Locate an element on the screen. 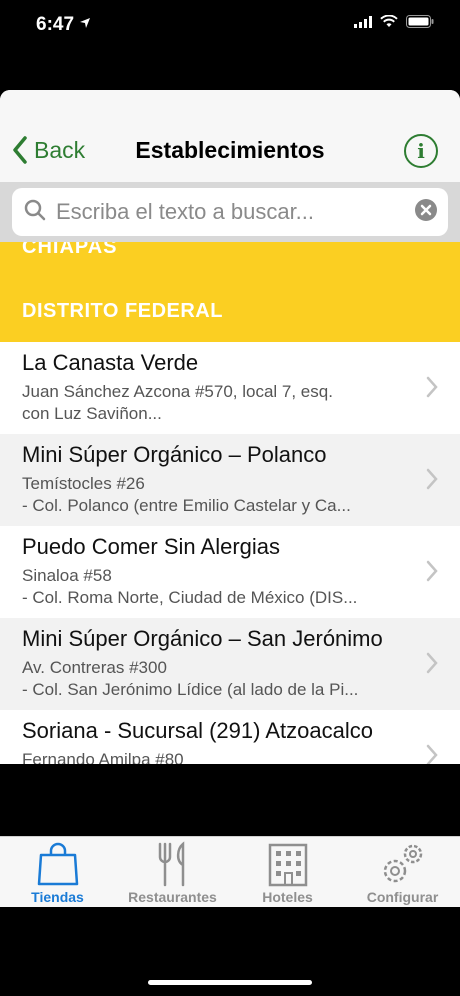 Image resolution: width=460 pixels, height=996 pixels. fork-knife-icon is located at coordinates (171, 864).